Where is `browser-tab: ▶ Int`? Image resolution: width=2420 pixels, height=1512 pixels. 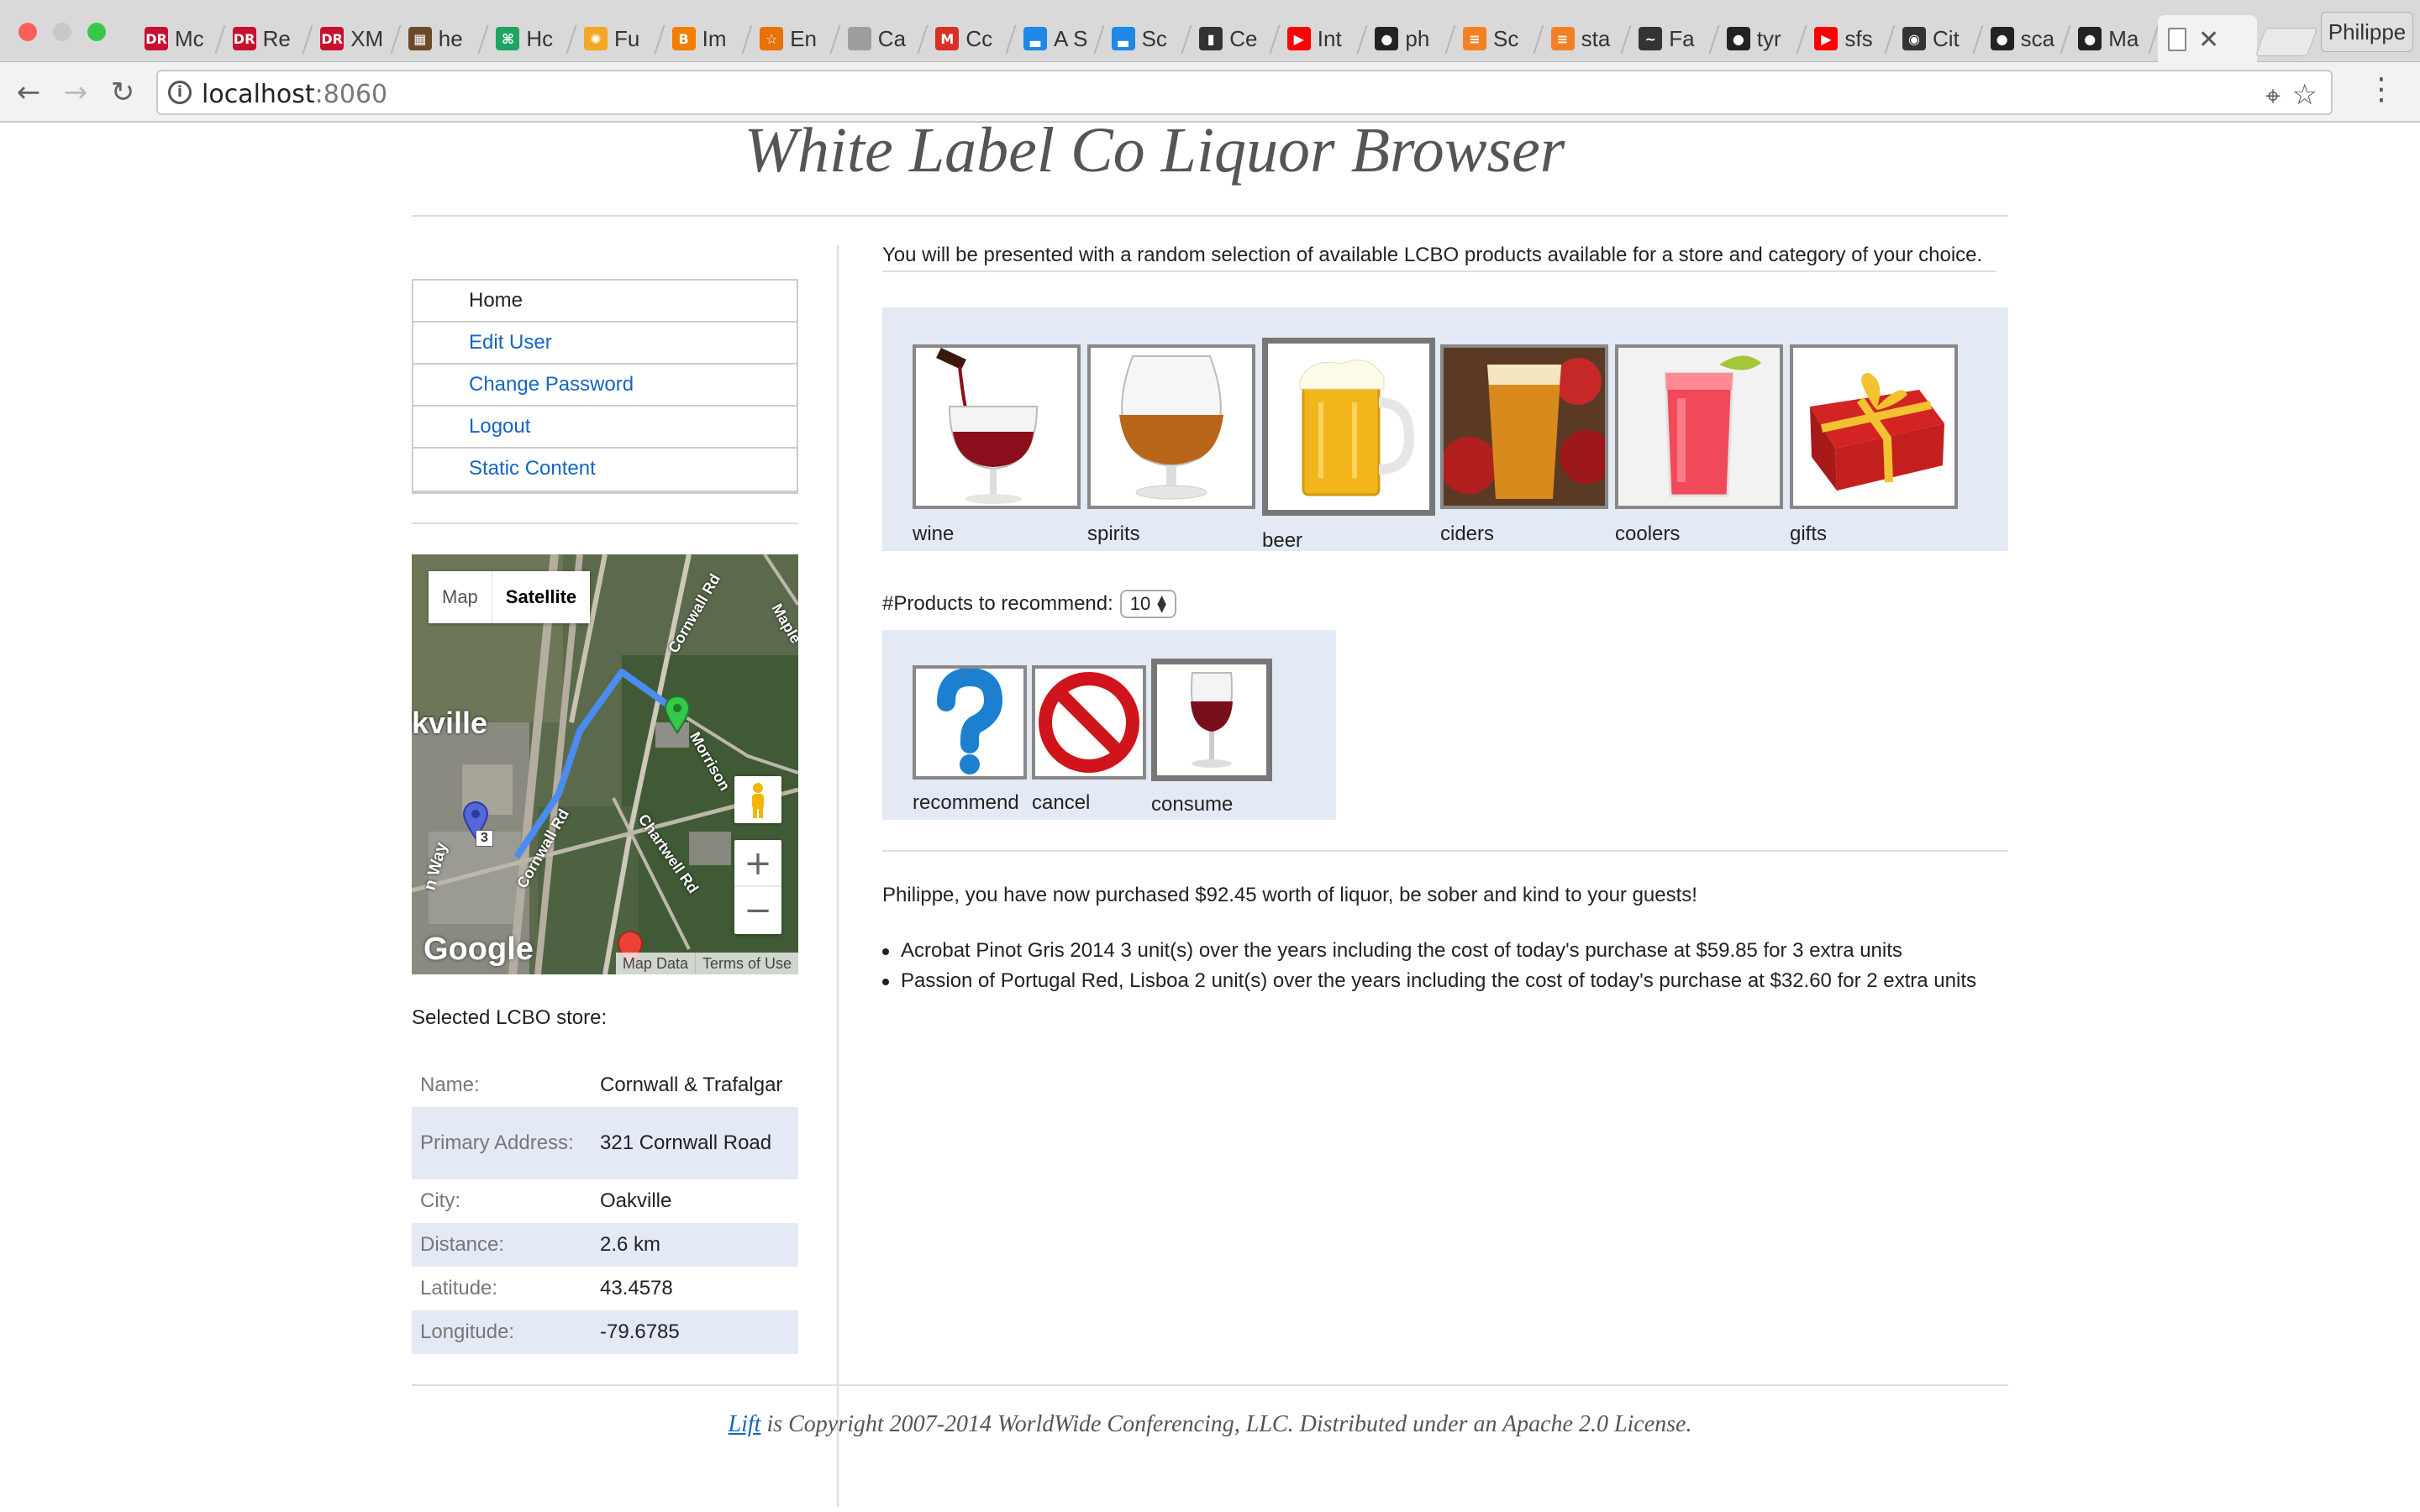 browser-tab: ▶ Int is located at coordinates (1321, 38).